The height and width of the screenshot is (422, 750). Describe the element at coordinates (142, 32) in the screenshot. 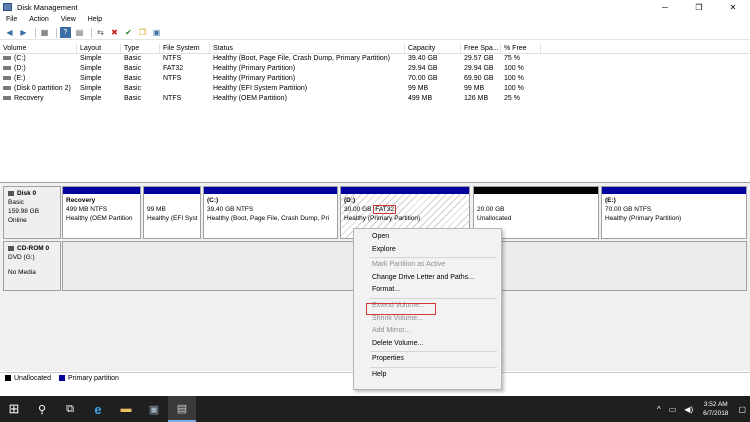

I see `new-icon: ❐` at that location.